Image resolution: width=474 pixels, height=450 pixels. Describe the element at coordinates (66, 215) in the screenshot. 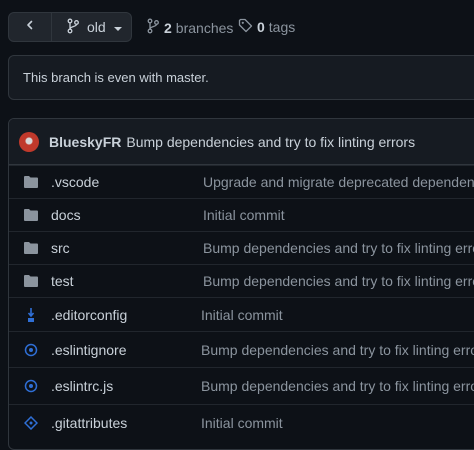

I see `file-name: docs` at that location.